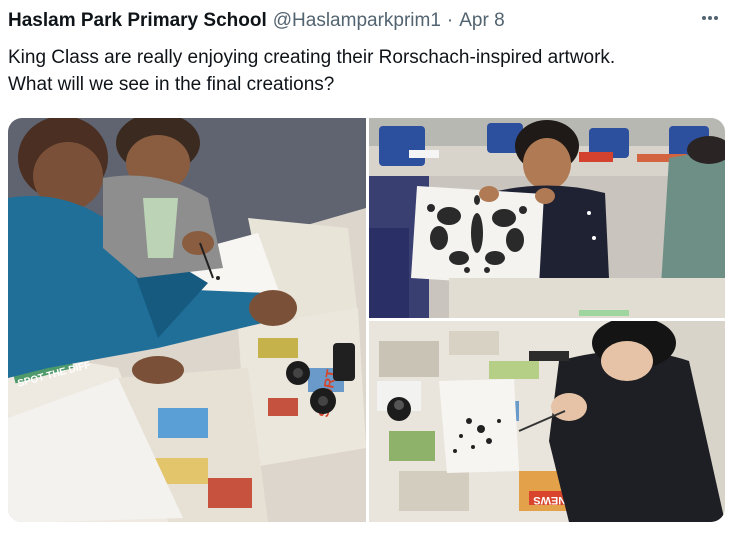  What do you see at coordinates (710, 18) in the screenshot?
I see `more-icon` at bounding box center [710, 18].